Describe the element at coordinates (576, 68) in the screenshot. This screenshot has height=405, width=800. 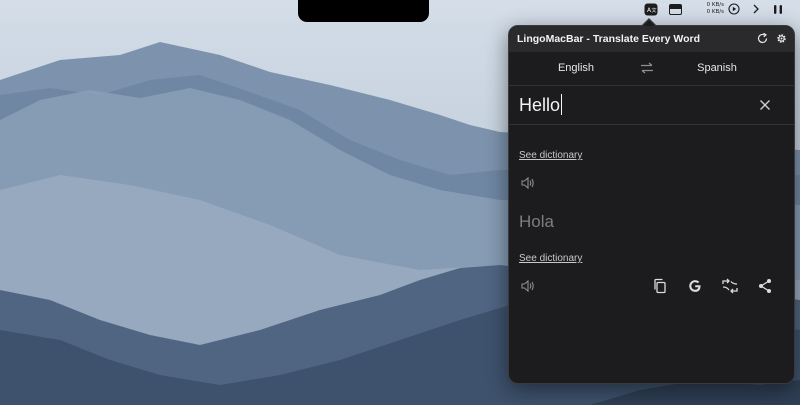
I see `source-language-button: English` at that location.